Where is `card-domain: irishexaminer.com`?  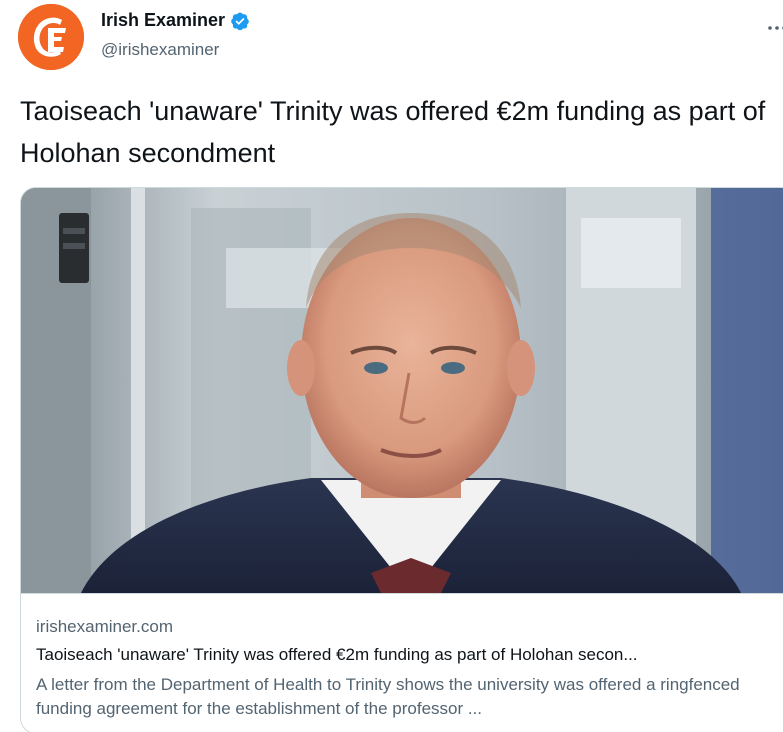
card-domain: irishexaminer.com is located at coordinates (104, 626).